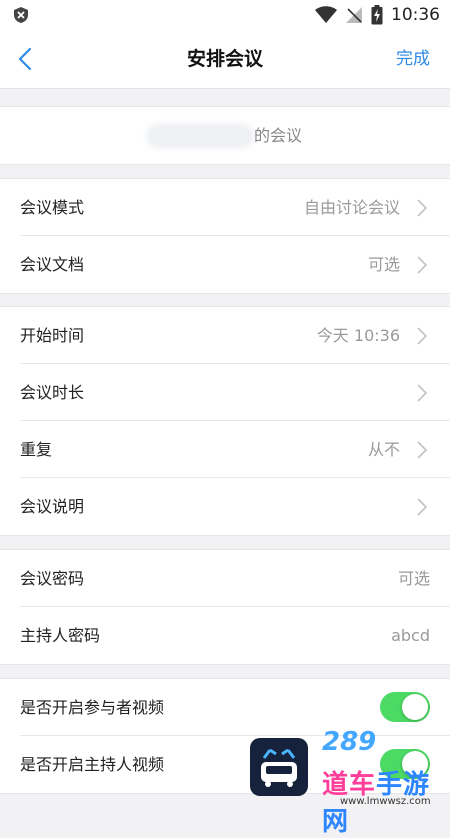 The width and height of the screenshot is (450, 838). What do you see at coordinates (52, 335) in the screenshot?
I see `row-label: 开始时间` at bounding box center [52, 335].